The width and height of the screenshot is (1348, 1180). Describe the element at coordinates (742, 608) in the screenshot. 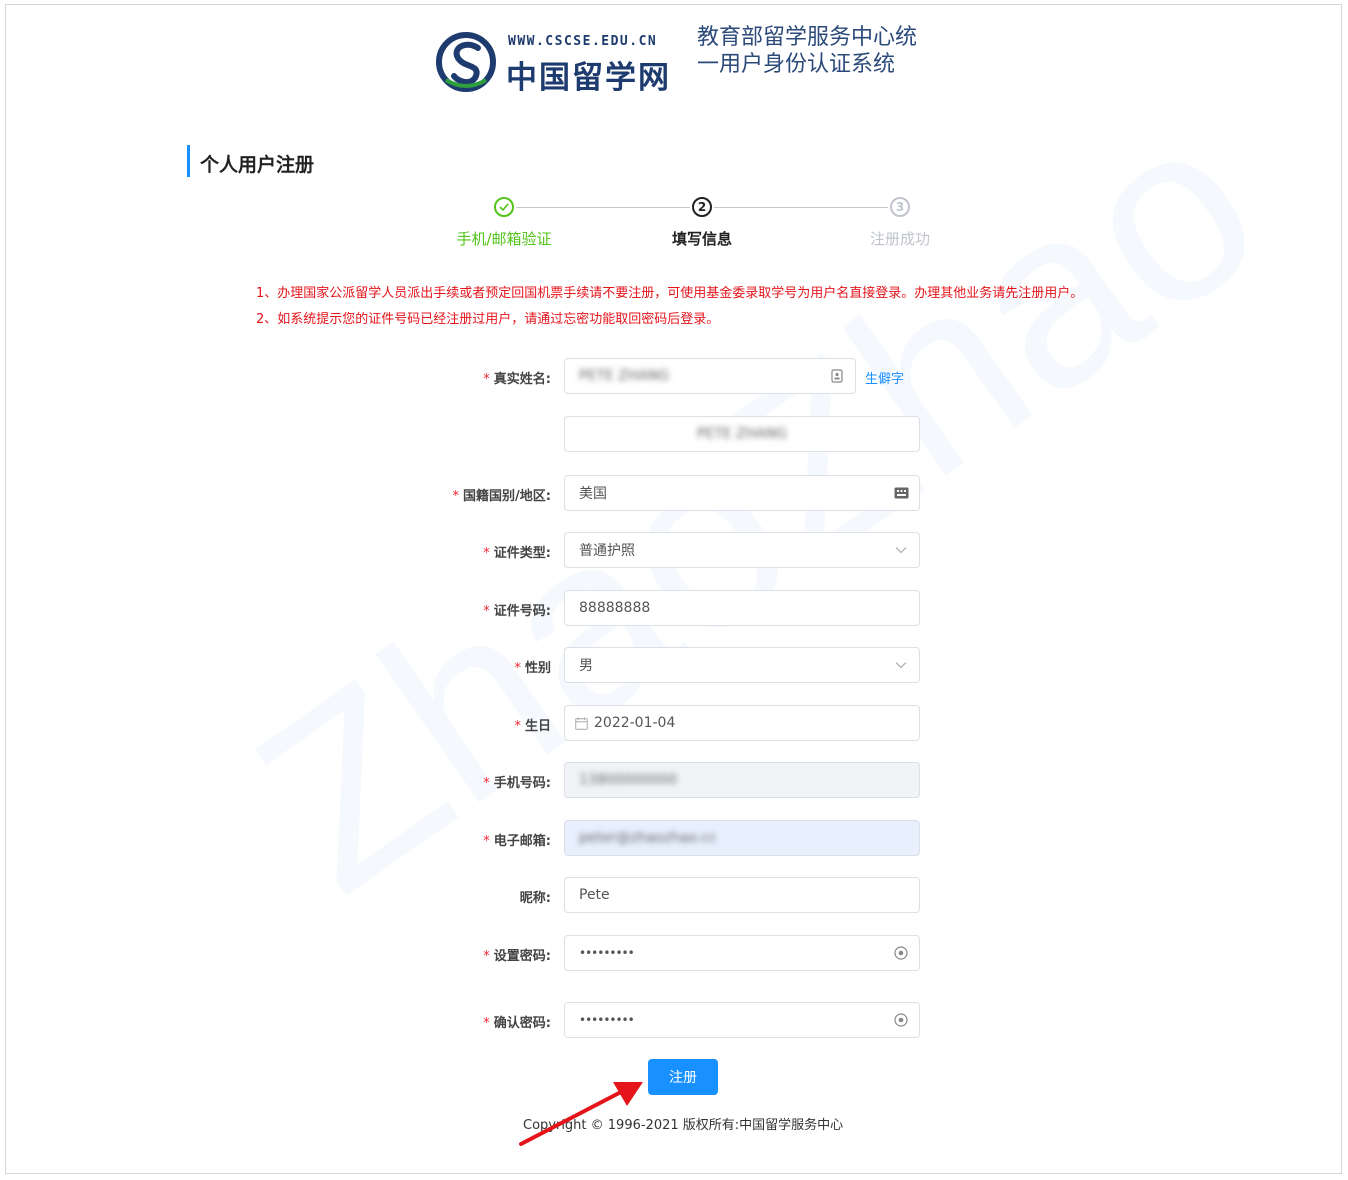

I see `id-number-input: 88888888` at that location.